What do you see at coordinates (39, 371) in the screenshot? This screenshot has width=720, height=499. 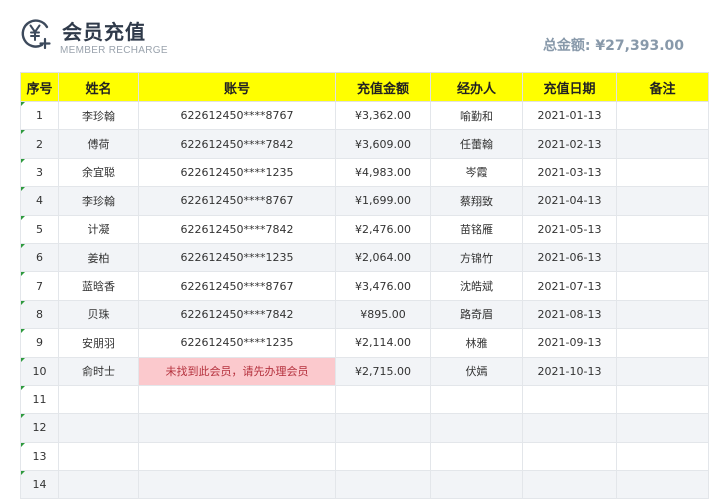 I see `row-index-cell: 10` at bounding box center [39, 371].